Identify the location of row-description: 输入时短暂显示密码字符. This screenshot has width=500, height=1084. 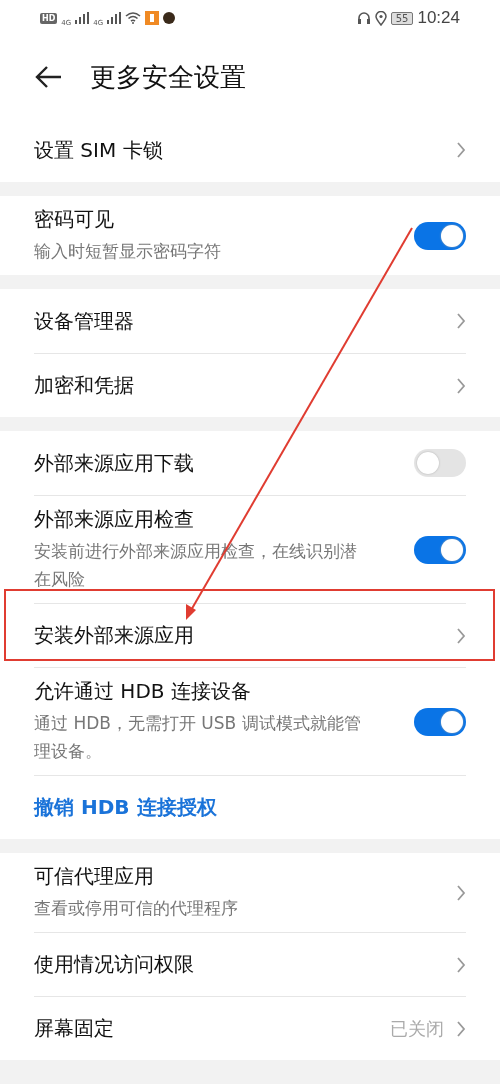
(127, 251).